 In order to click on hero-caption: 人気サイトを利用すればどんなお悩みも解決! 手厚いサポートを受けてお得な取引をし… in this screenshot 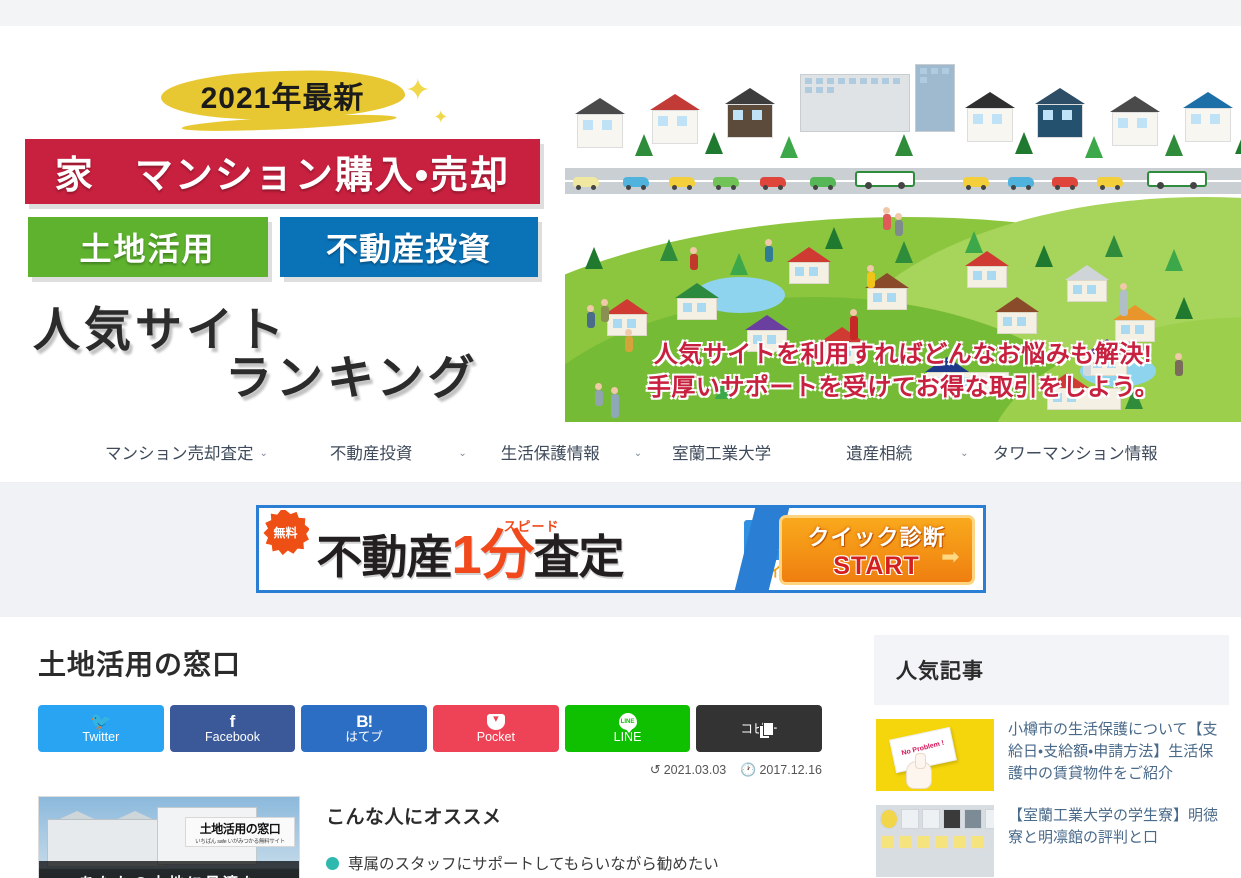, I will do `click(903, 371)`.